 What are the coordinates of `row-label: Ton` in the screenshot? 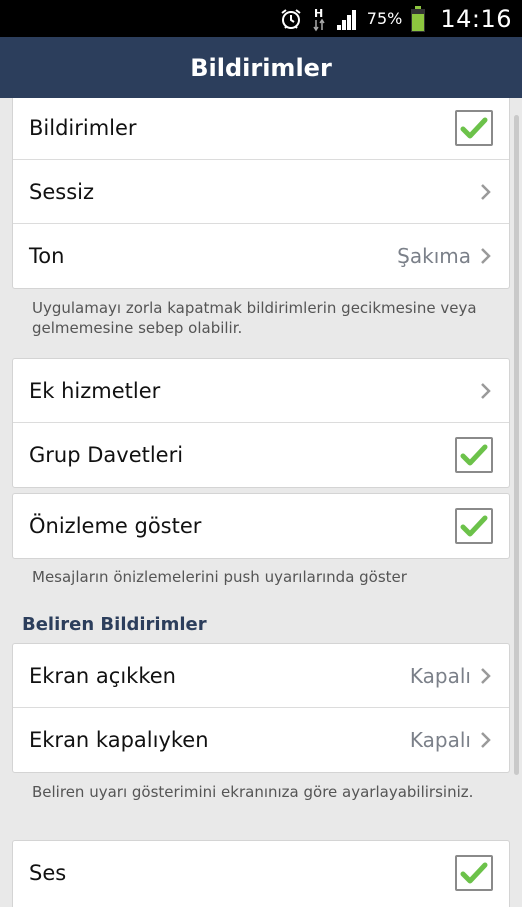 It's located at (47, 256).